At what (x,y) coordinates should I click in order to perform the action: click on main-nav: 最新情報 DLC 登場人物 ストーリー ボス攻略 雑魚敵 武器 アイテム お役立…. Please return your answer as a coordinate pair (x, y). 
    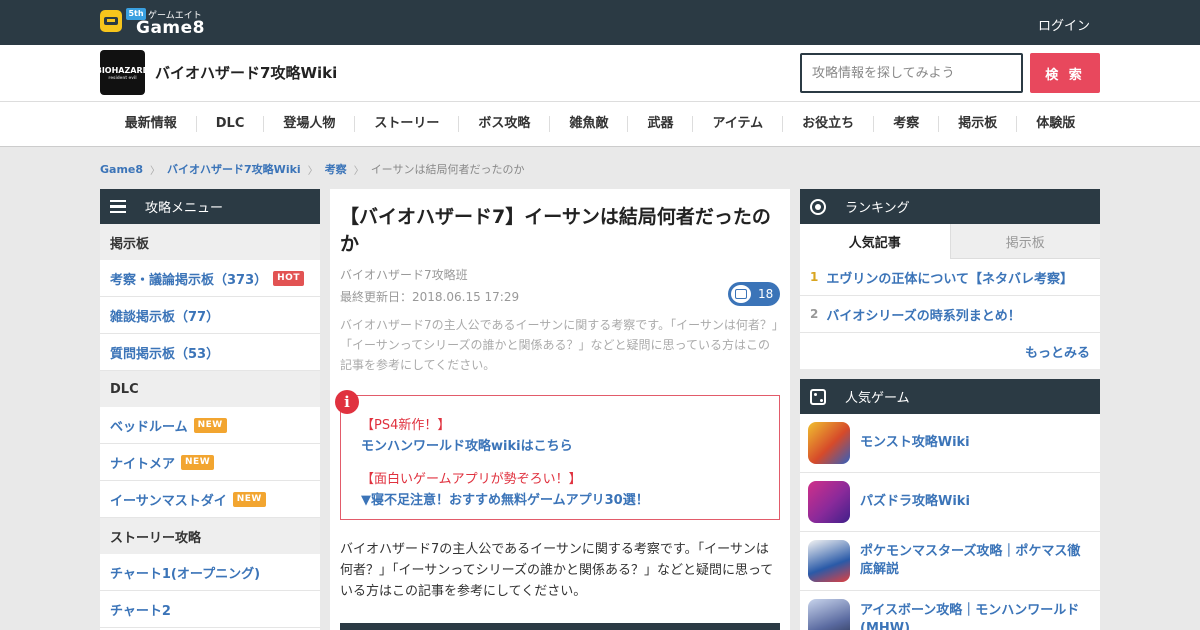
    Looking at the image, I should click on (600, 124).